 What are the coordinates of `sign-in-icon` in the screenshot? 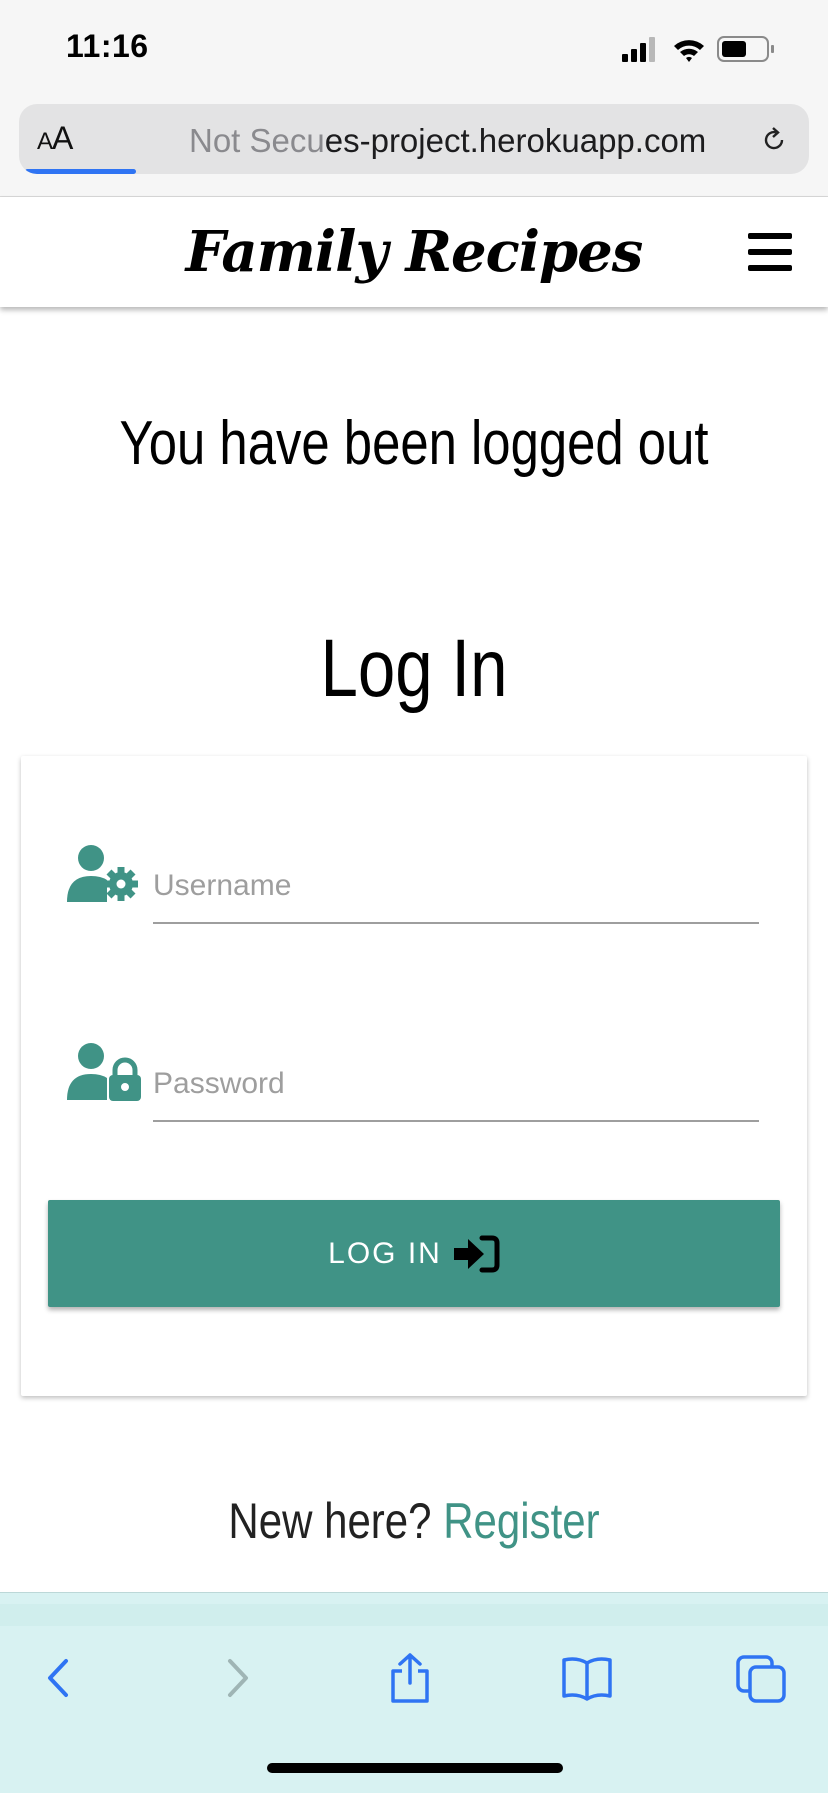 It's located at (476, 1253).